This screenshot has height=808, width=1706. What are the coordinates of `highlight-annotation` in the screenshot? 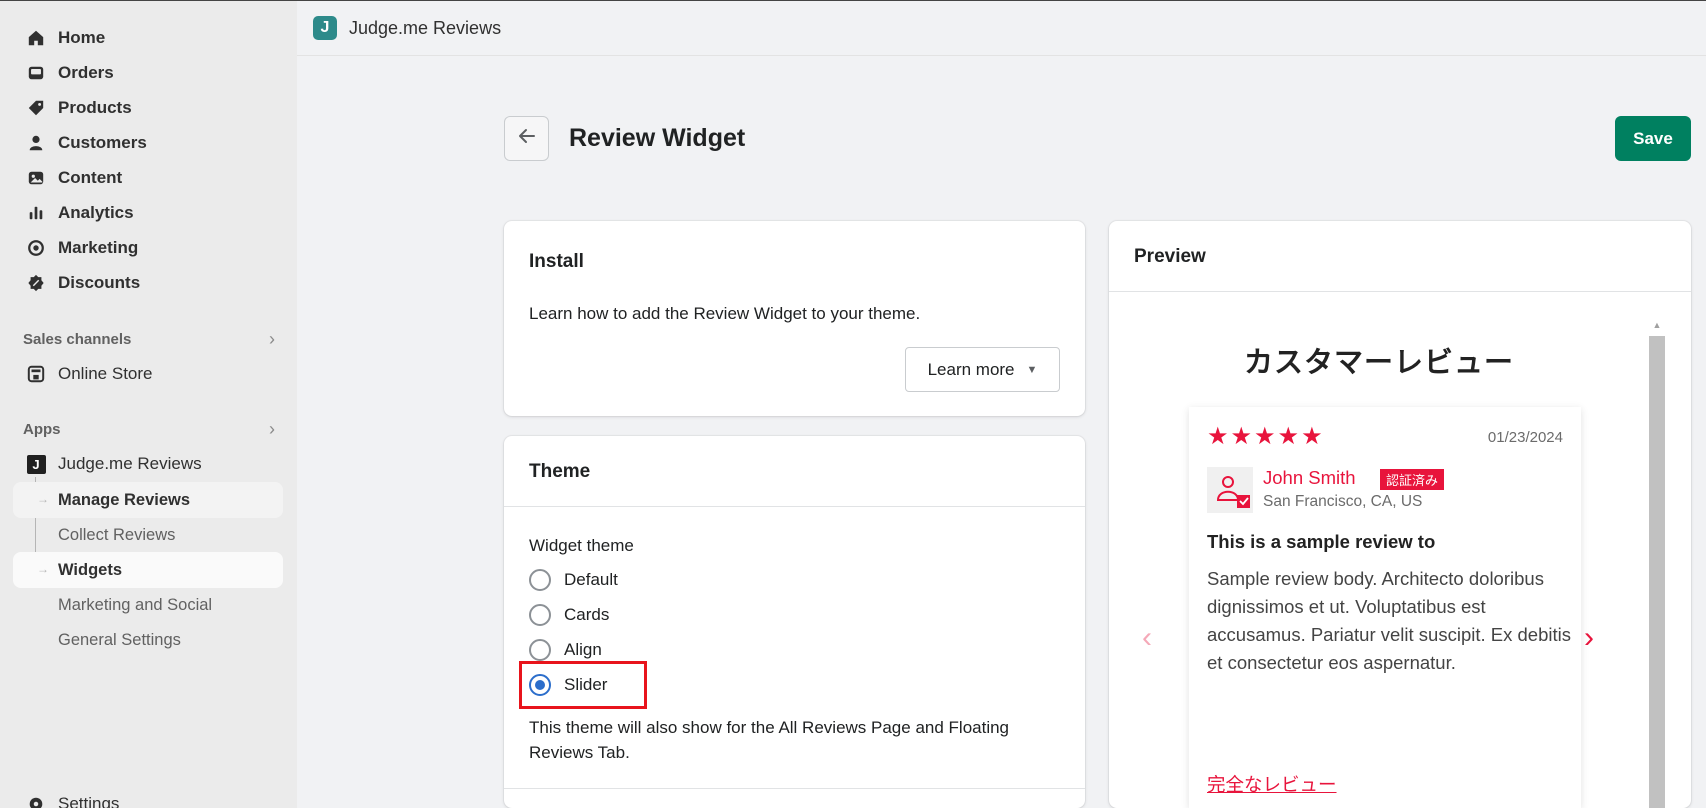 It's located at (583, 685).